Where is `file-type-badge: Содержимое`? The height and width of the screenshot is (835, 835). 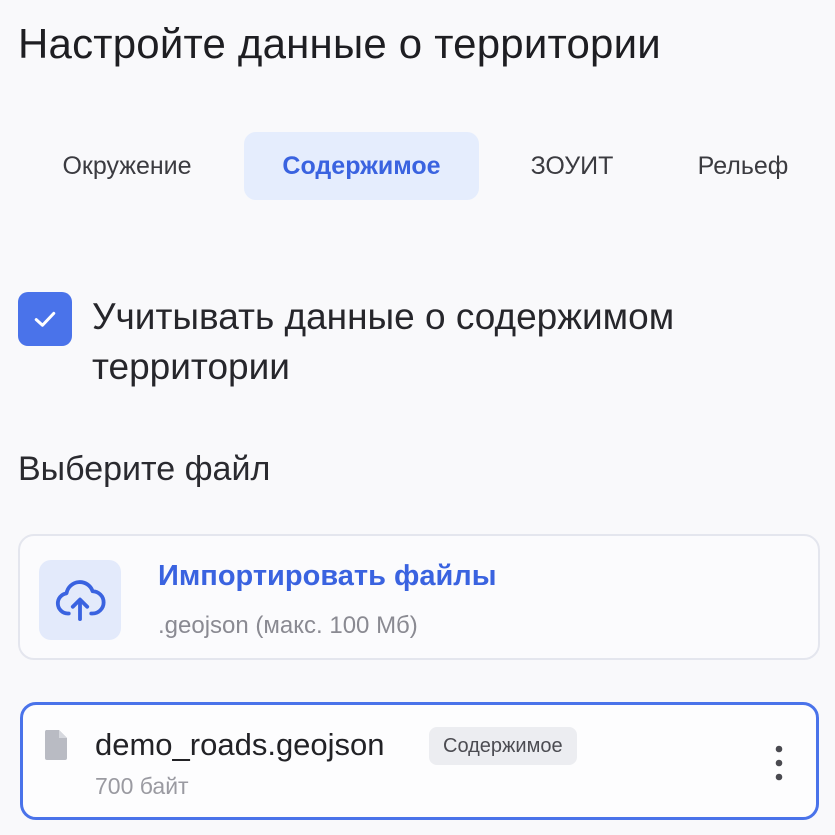 file-type-badge: Содержимое is located at coordinates (503, 746).